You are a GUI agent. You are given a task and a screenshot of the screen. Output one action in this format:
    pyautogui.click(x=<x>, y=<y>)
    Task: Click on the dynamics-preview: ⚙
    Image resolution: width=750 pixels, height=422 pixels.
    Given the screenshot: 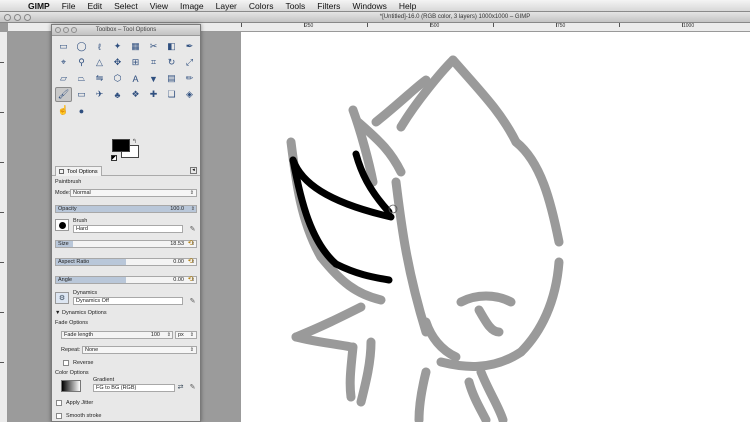 What is the action you would take?
    pyautogui.click(x=62, y=298)
    